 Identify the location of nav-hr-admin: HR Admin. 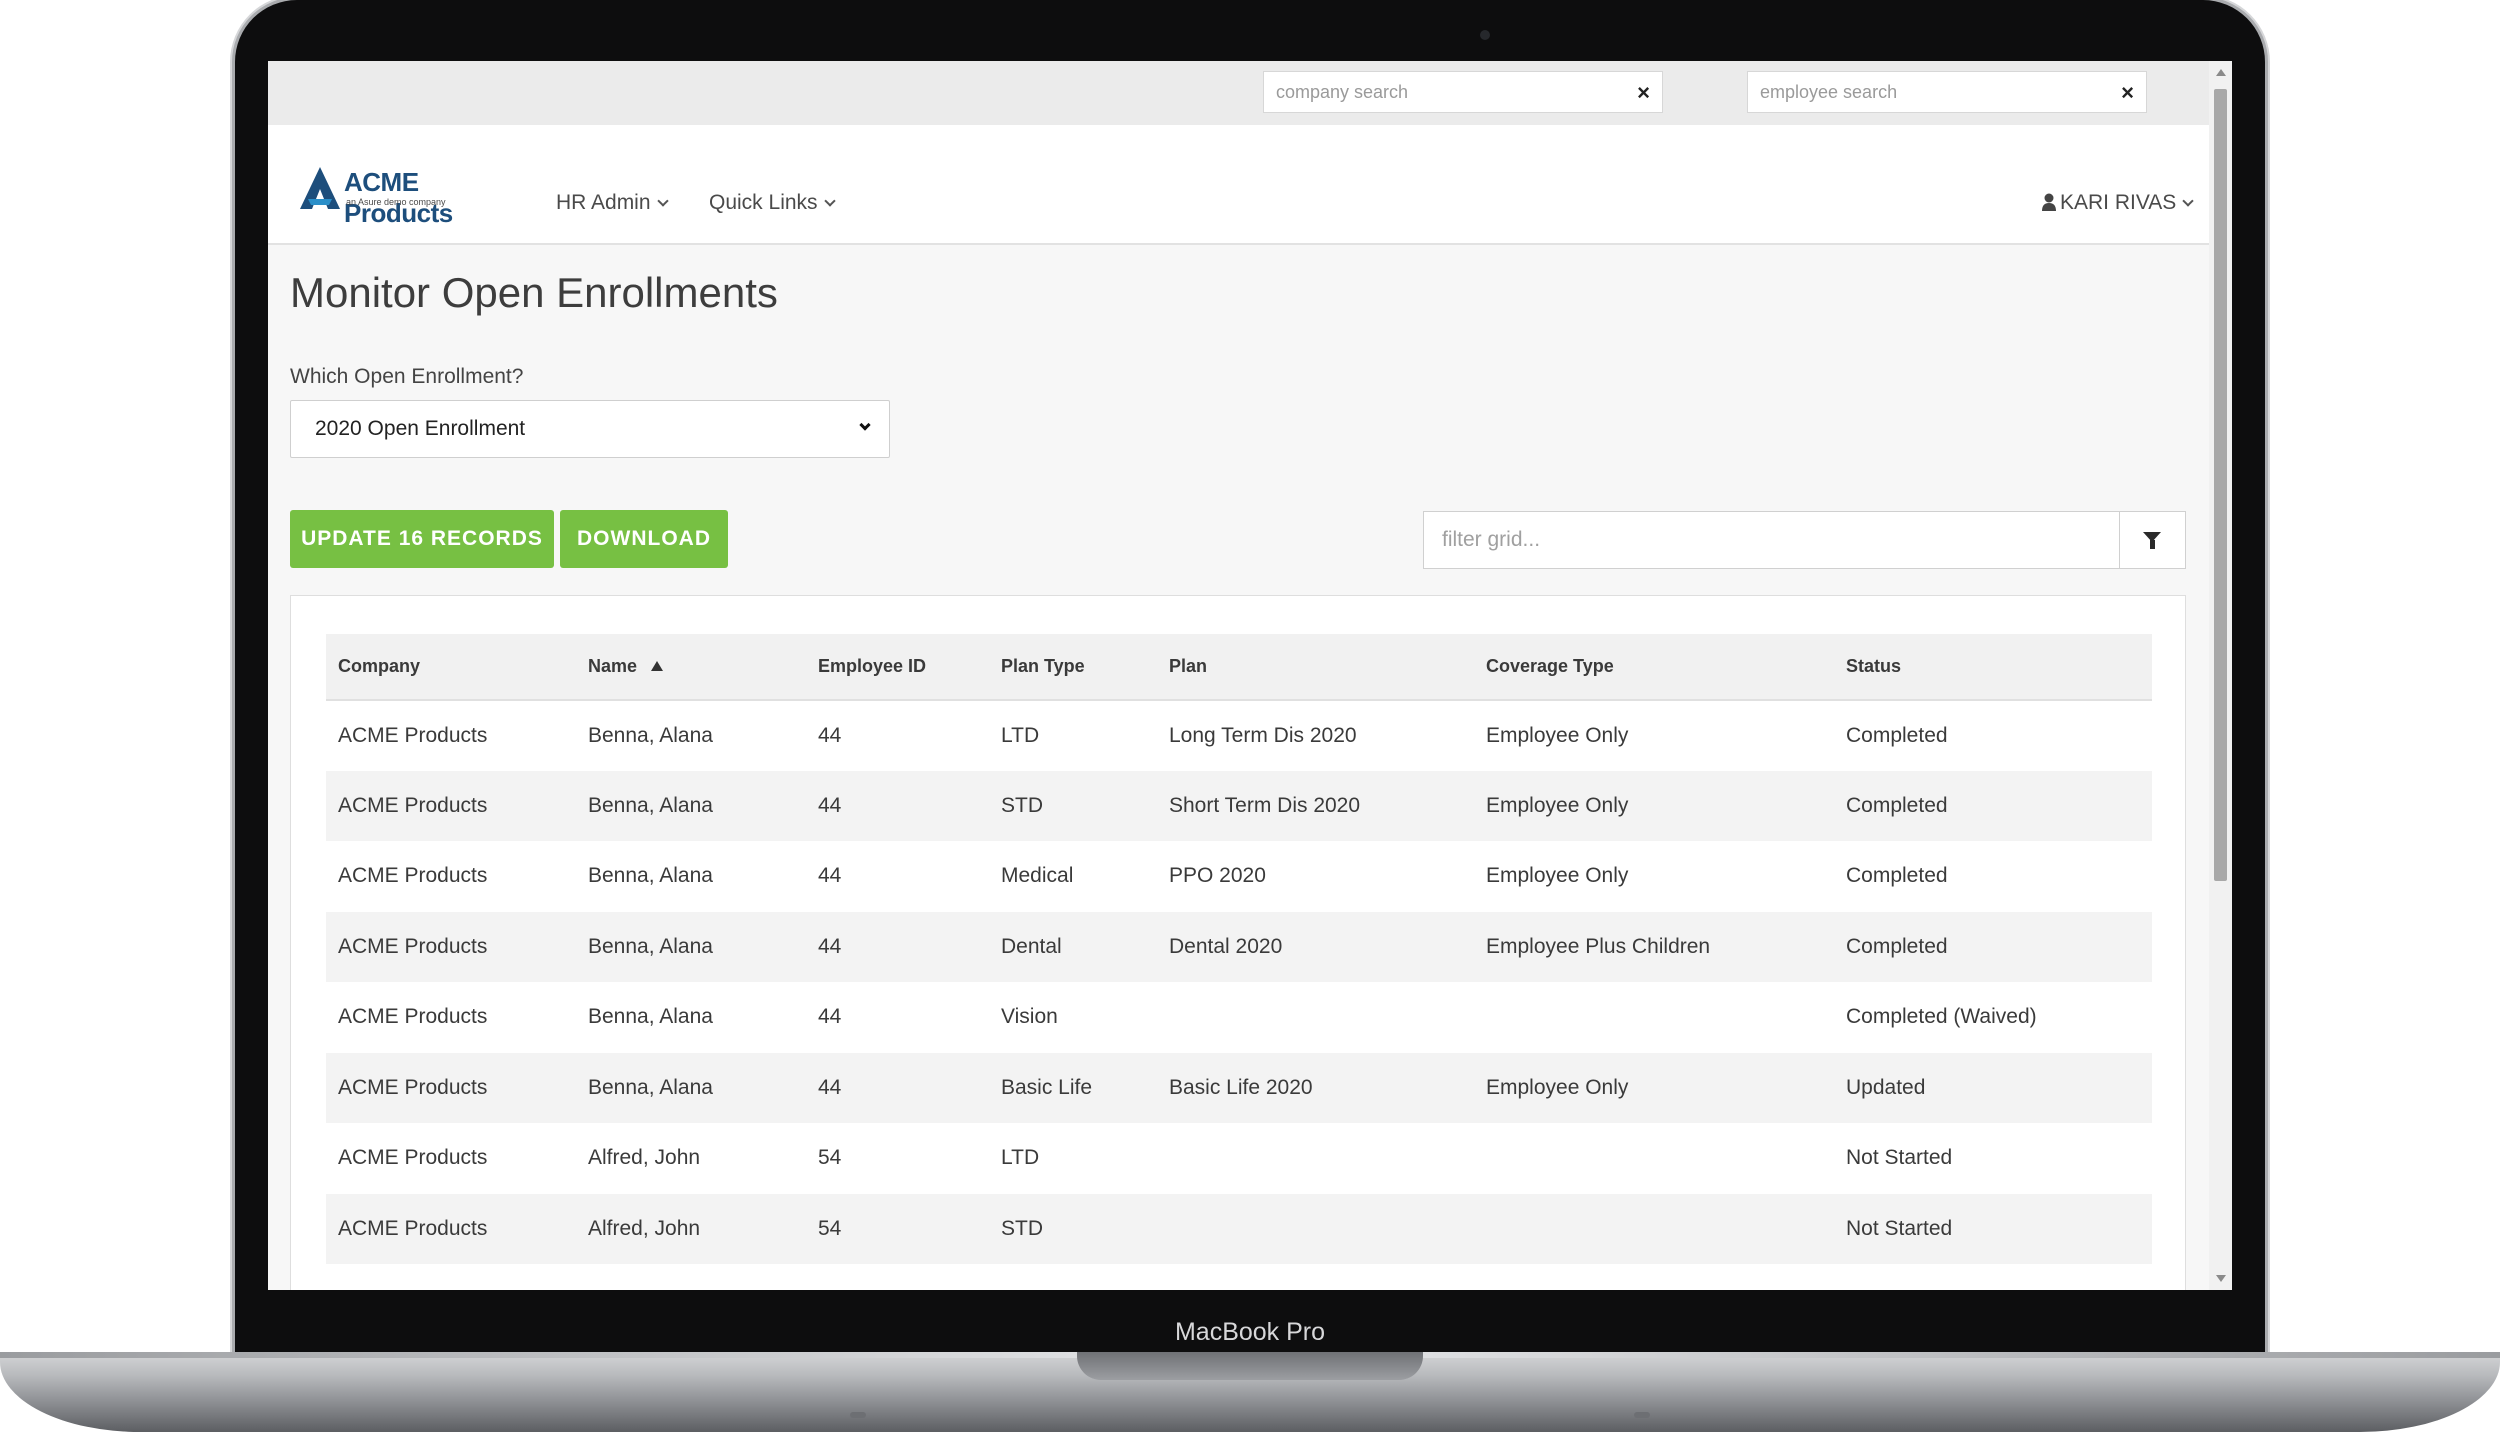
(612, 203).